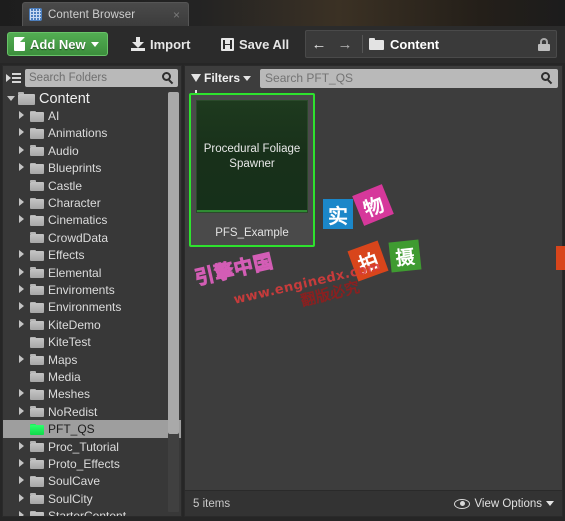  I want to click on divider, so click(362, 44).